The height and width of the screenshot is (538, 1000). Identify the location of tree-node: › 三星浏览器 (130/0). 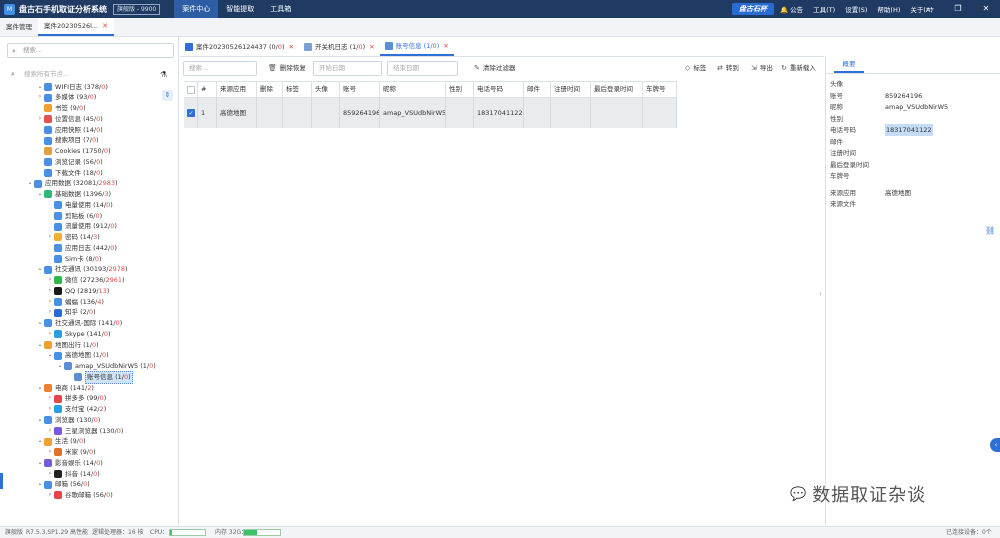
(84, 431).